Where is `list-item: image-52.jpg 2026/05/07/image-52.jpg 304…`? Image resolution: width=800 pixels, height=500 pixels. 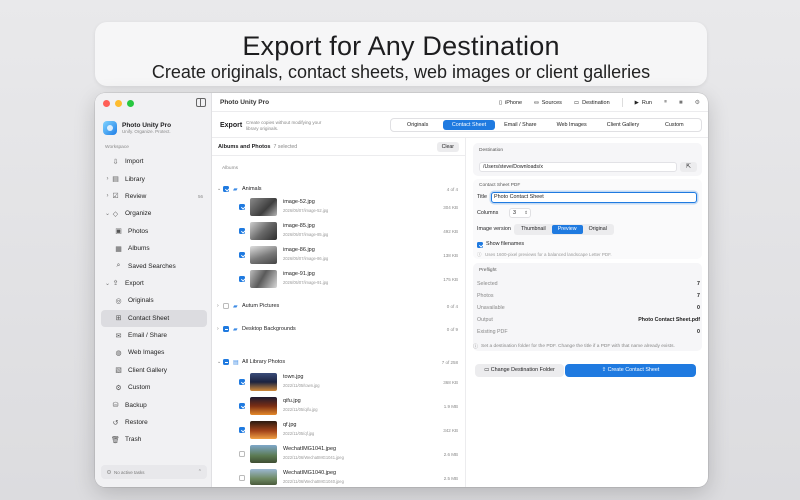 list-item: image-52.jpg 2026/05/07/image-52.jpg 304… is located at coordinates (339, 207).